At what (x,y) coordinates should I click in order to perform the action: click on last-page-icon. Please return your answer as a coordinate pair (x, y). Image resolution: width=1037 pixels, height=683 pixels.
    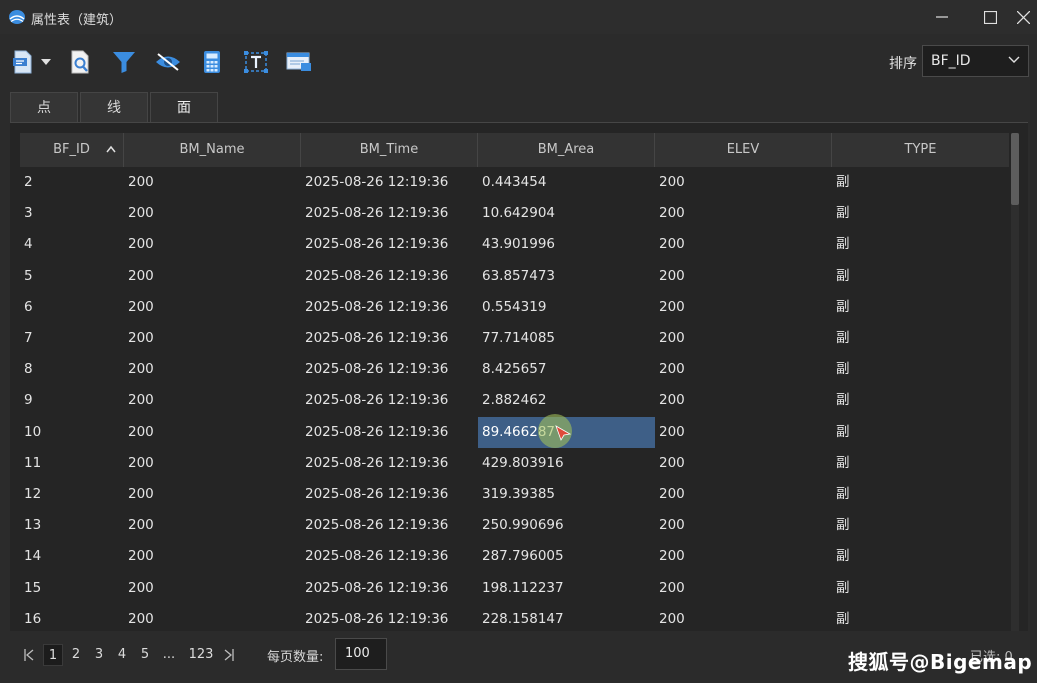
    Looking at the image, I should click on (229, 655).